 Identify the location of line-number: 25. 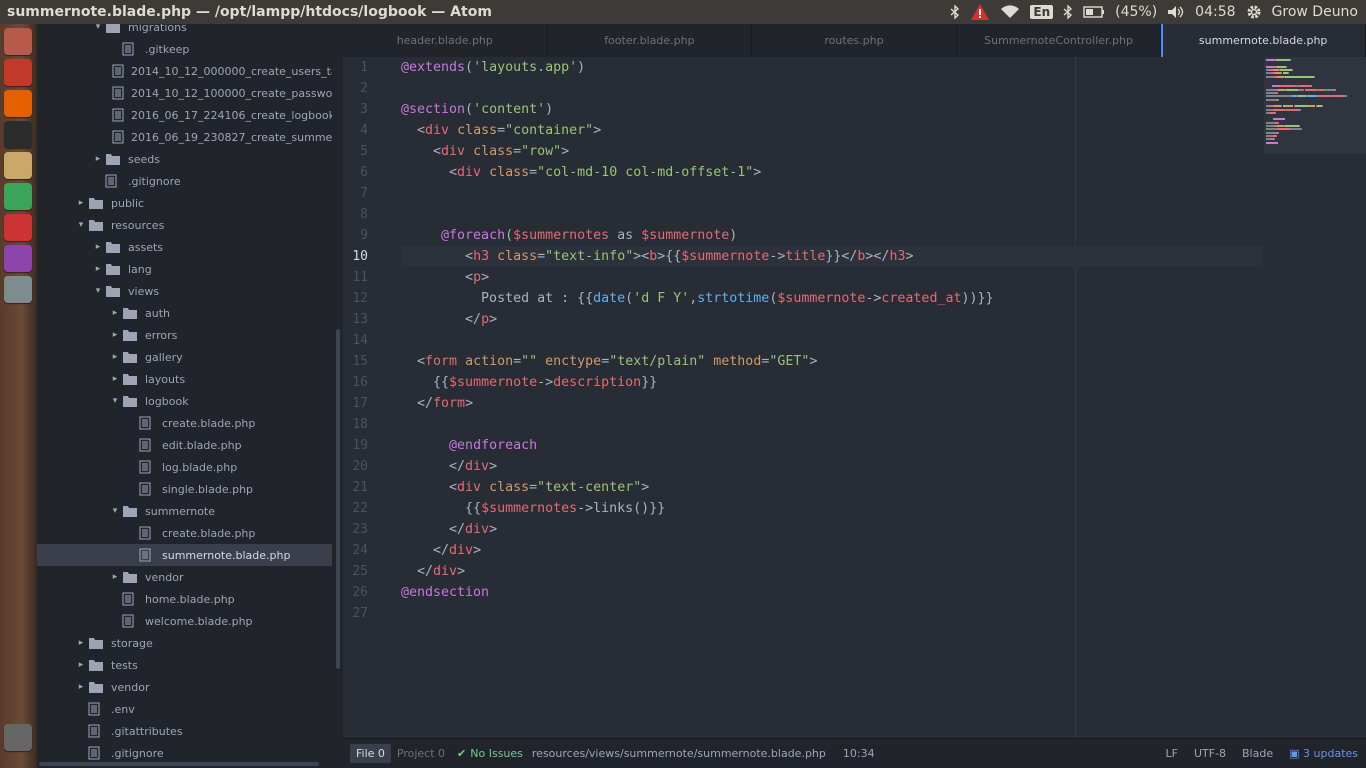
(353, 571).